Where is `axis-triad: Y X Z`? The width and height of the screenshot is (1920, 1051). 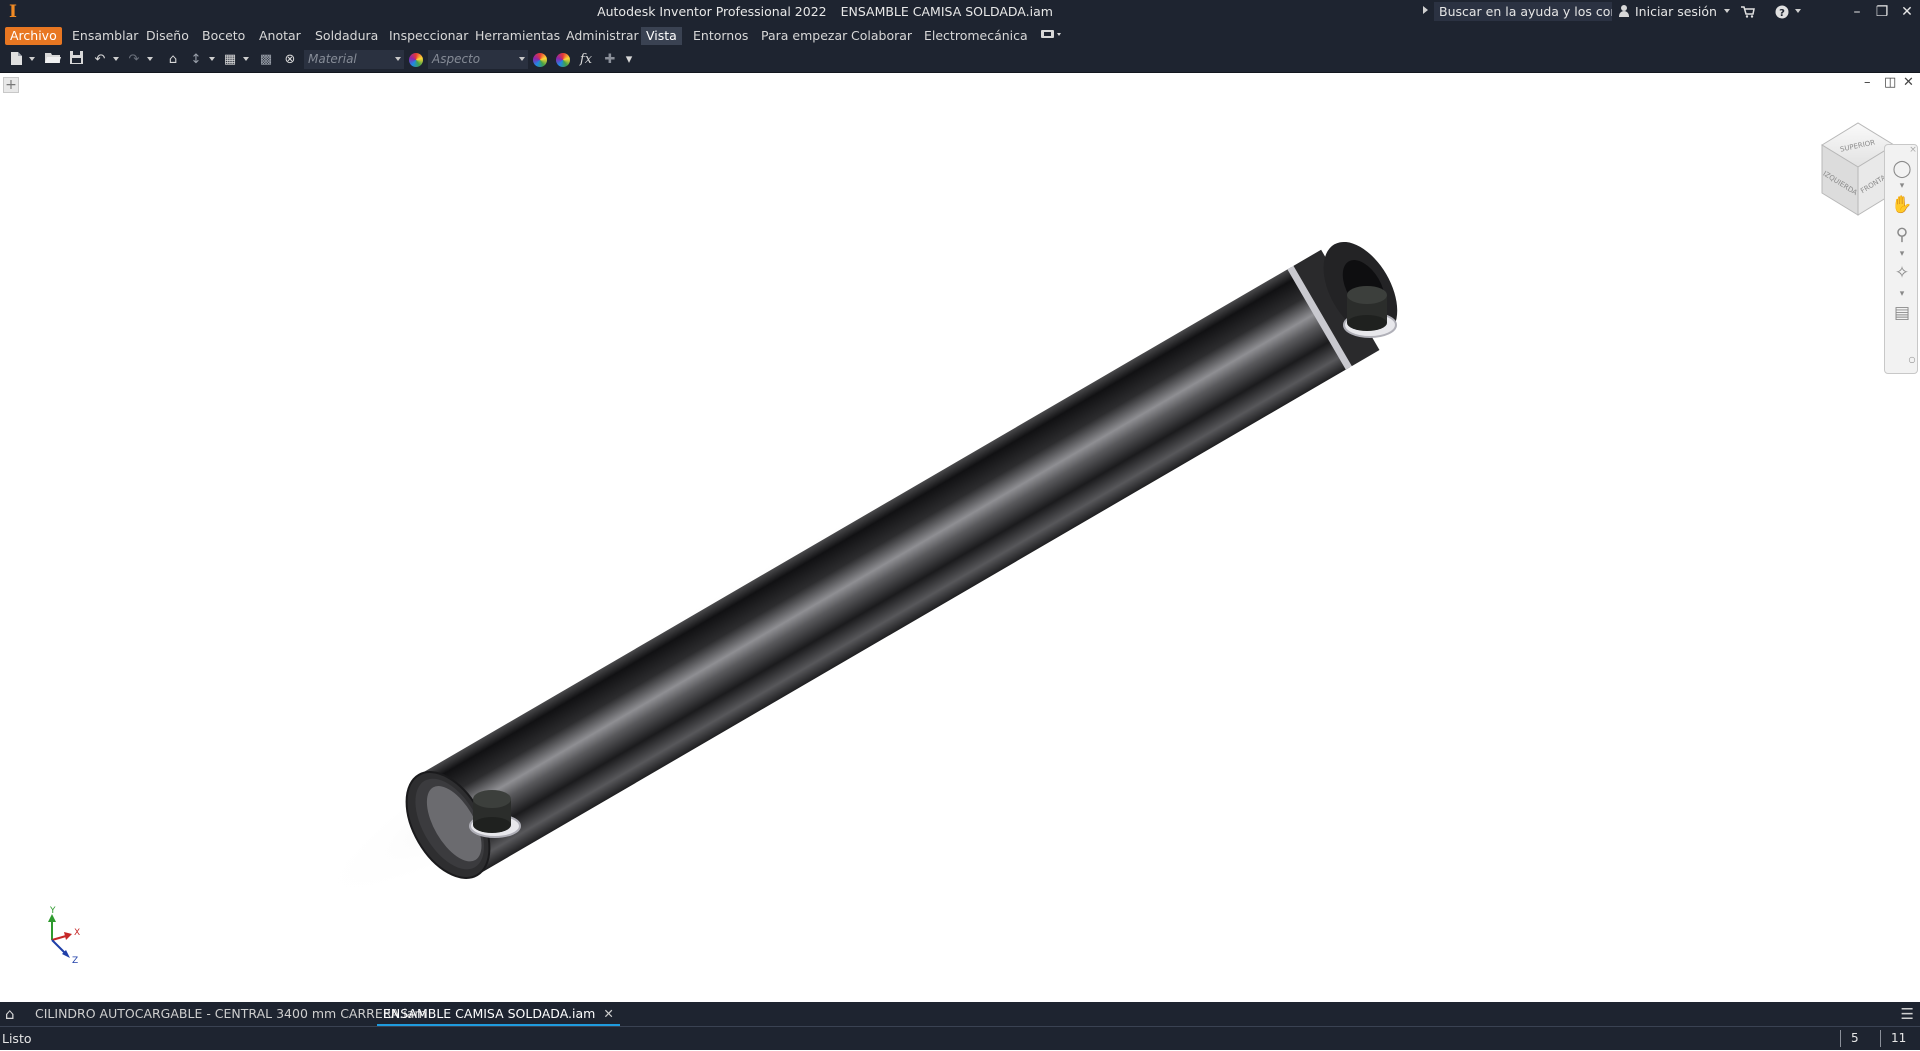 axis-triad: Y X Z is located at coordinates (64, 936).